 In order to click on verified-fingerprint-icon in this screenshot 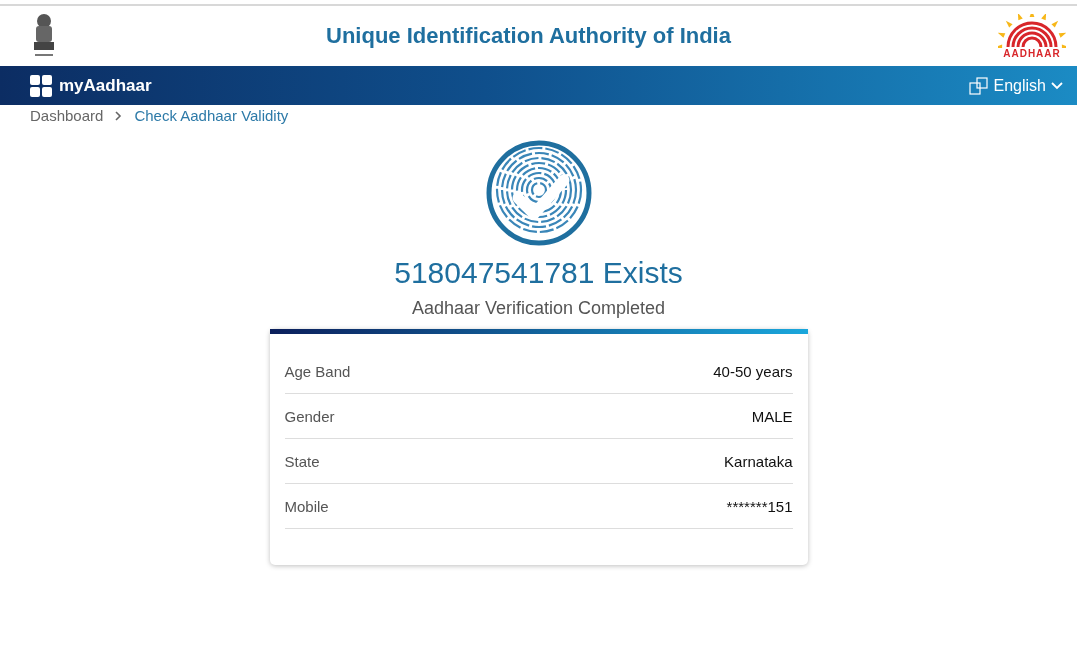, I will do `click(538, 193)`.